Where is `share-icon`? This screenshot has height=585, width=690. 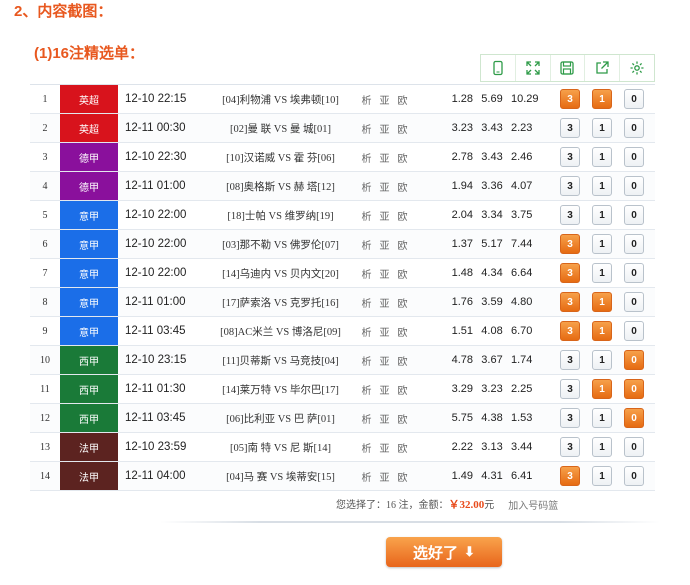
share-icon is located at coordinates (603, 68).